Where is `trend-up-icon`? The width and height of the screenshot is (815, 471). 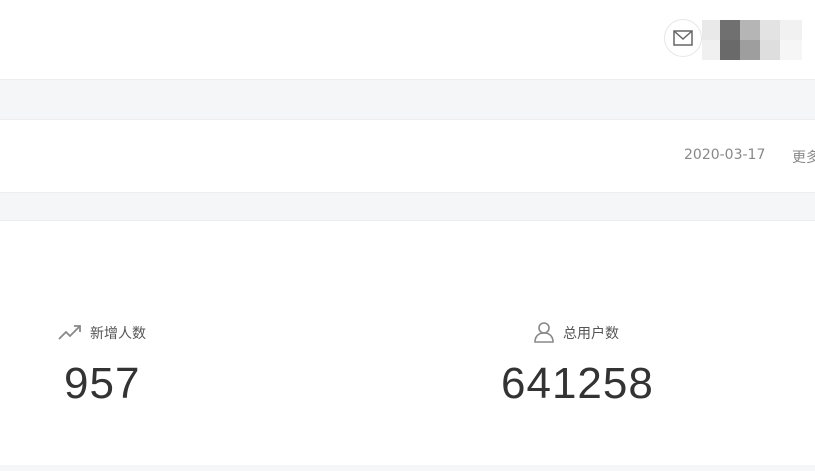
trend-up-icon is located at coordinates (69, 332).